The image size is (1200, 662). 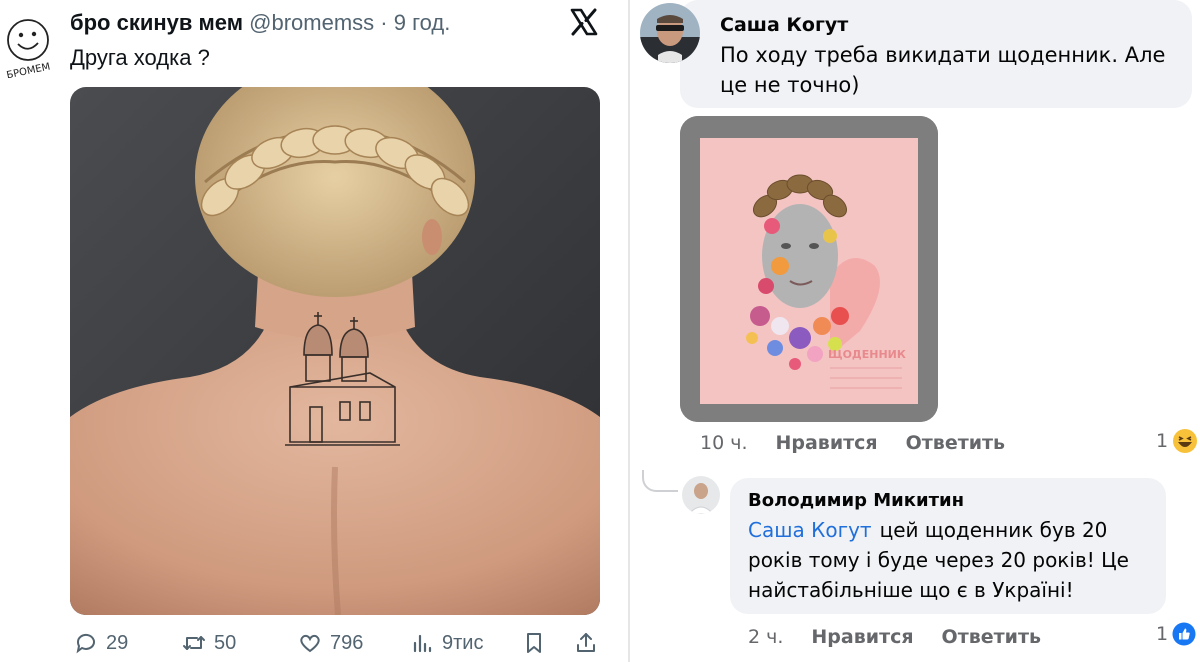 What do you see at coordinates (85, 643) in the screenshot?
I see `reply-icon` at bounding box center [85, 643].